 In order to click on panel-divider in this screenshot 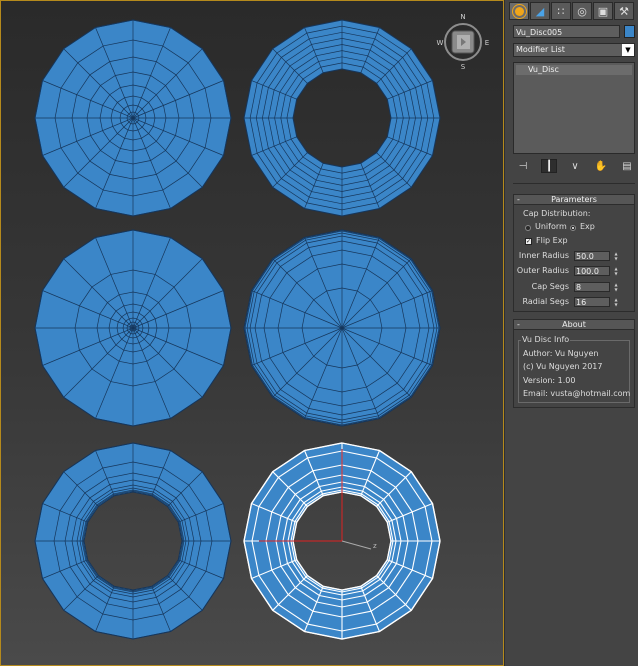, I will do `click(574, 183)`.